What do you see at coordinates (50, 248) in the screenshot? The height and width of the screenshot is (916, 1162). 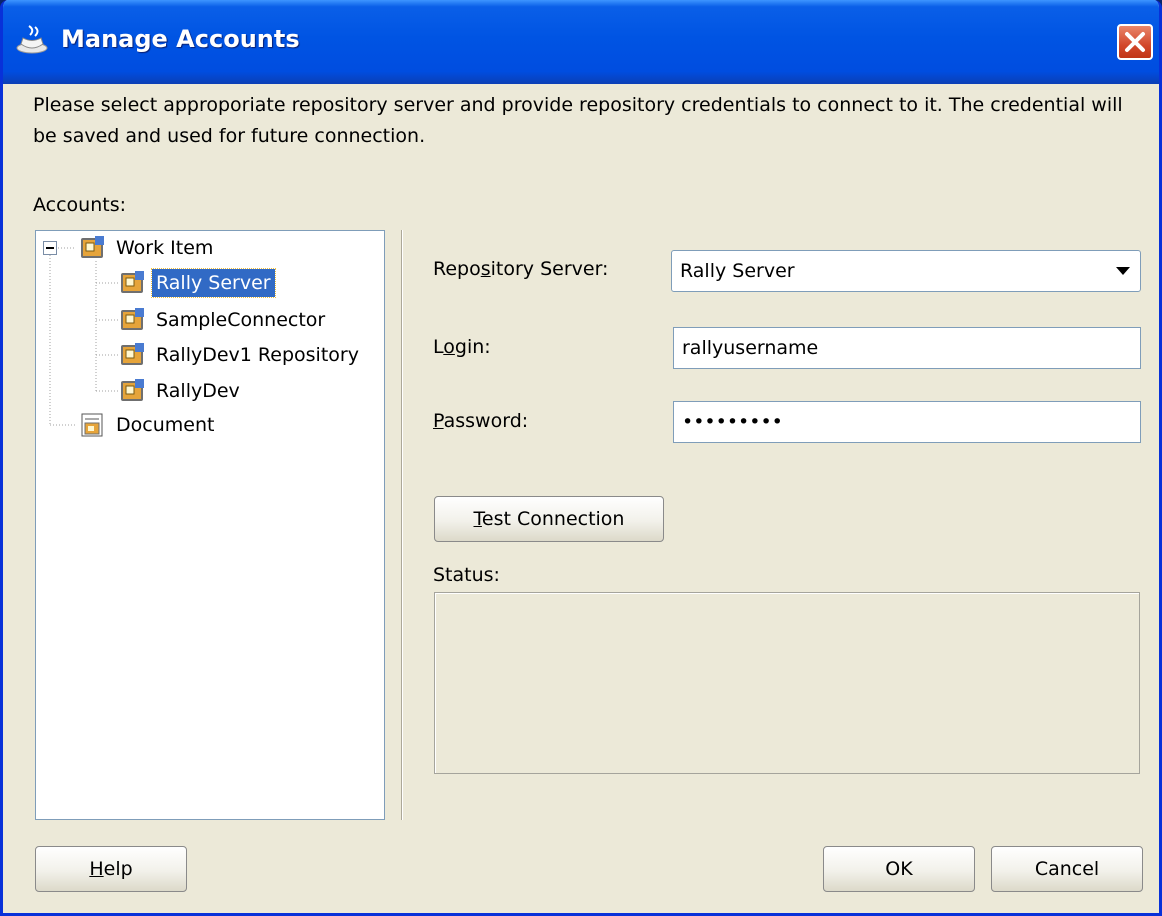 I see `collapse-toggle` at bounding box center [50, 248].